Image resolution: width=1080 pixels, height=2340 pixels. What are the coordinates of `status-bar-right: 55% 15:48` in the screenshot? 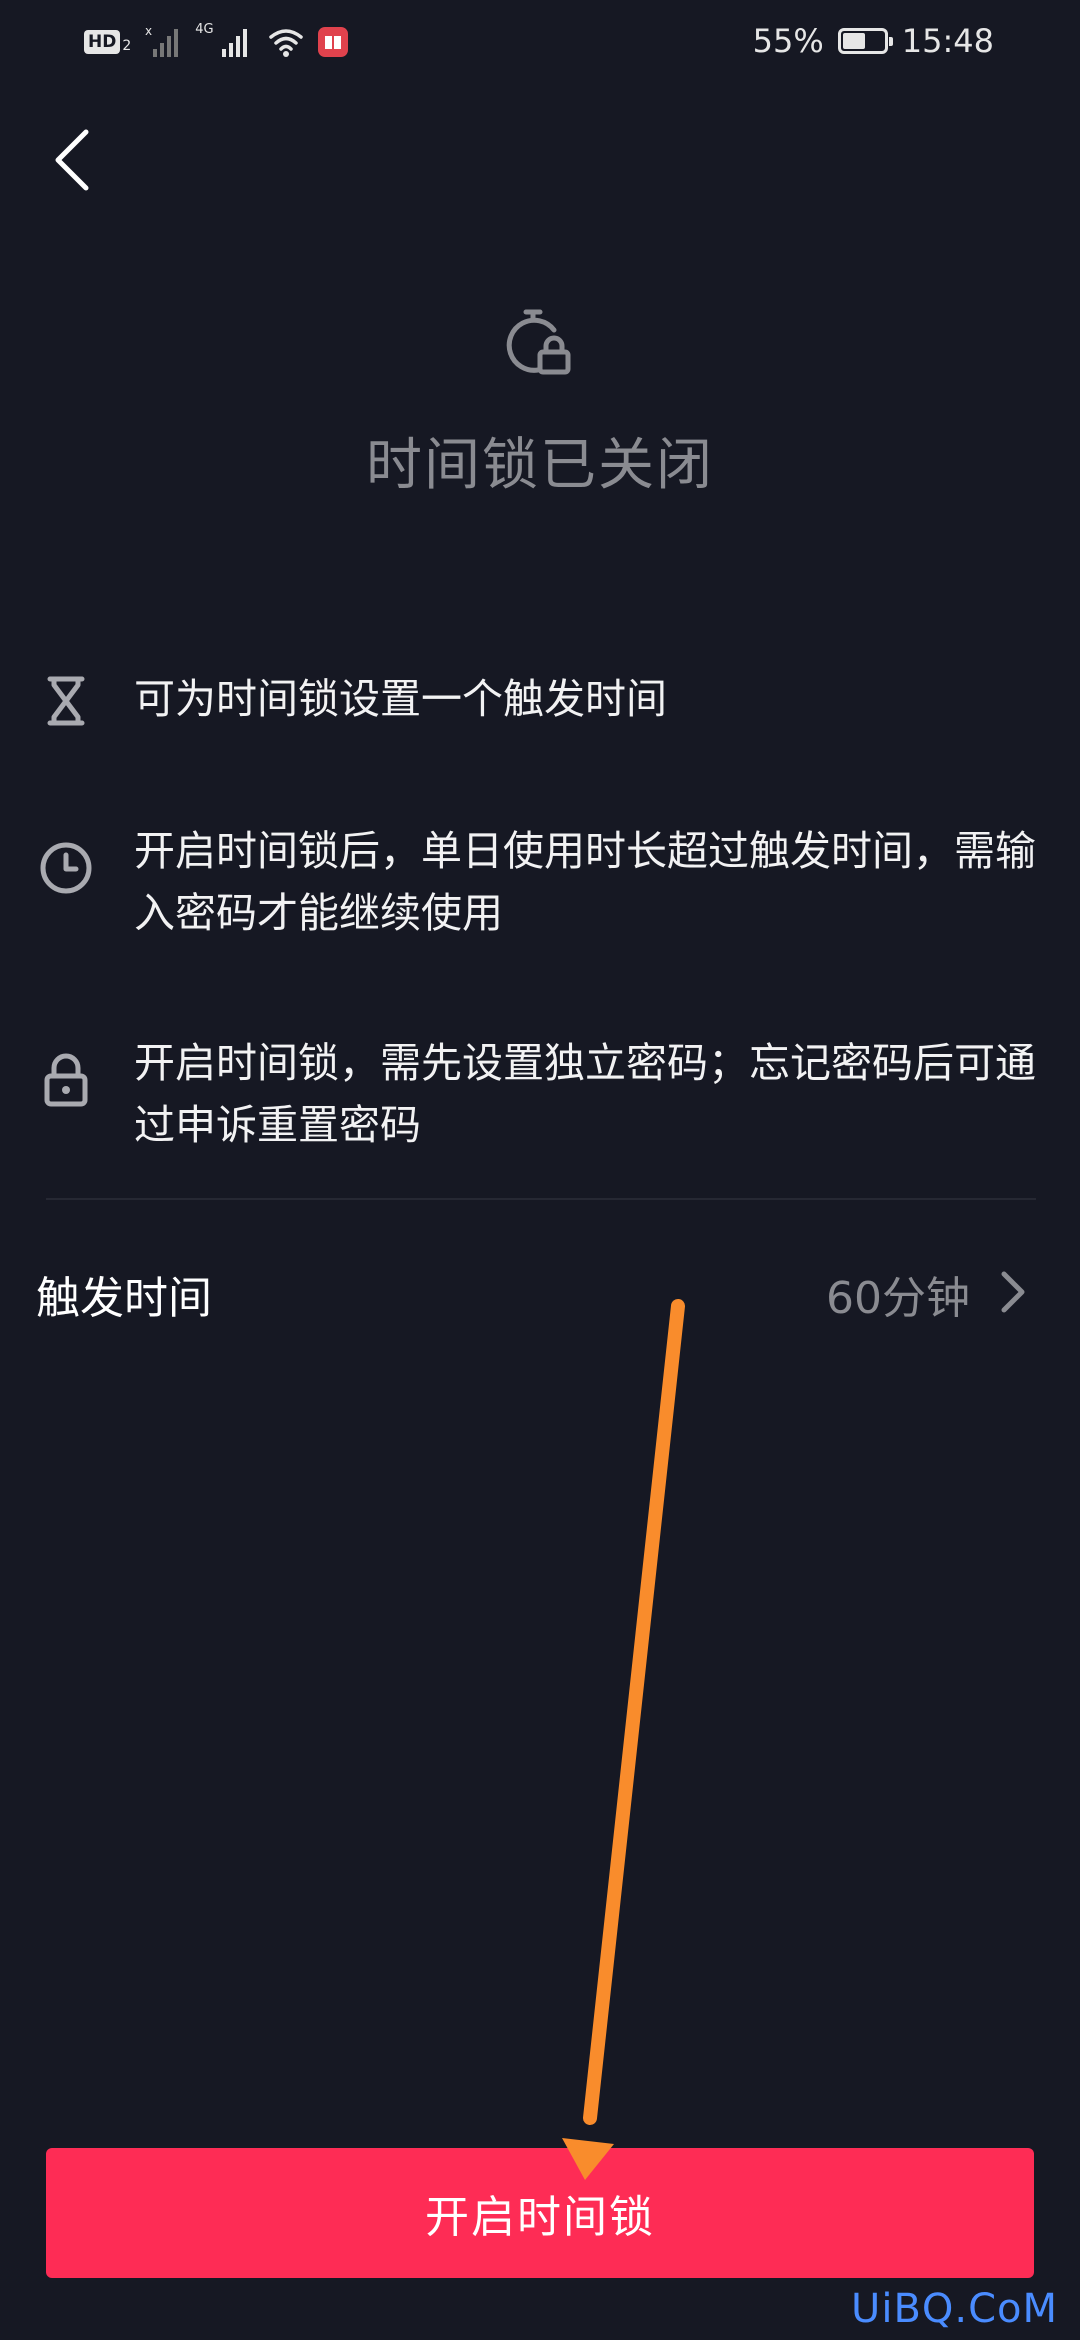 It's located at (873, 41).